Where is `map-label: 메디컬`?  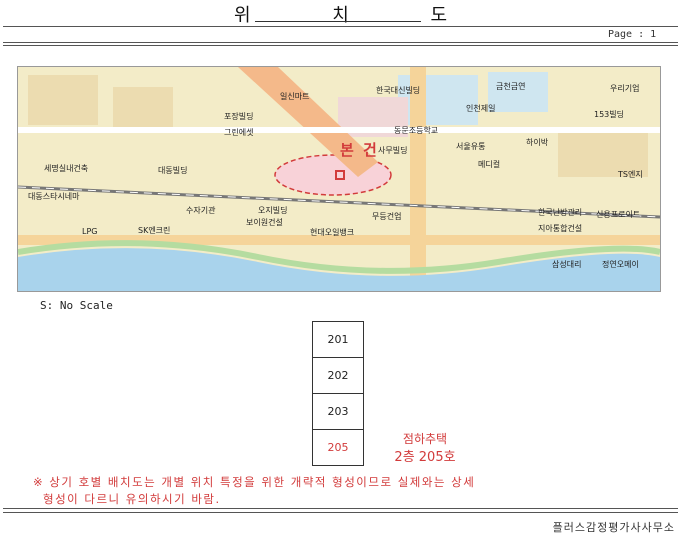 map-label: 메디컬 is located at coordinates (489, 164).